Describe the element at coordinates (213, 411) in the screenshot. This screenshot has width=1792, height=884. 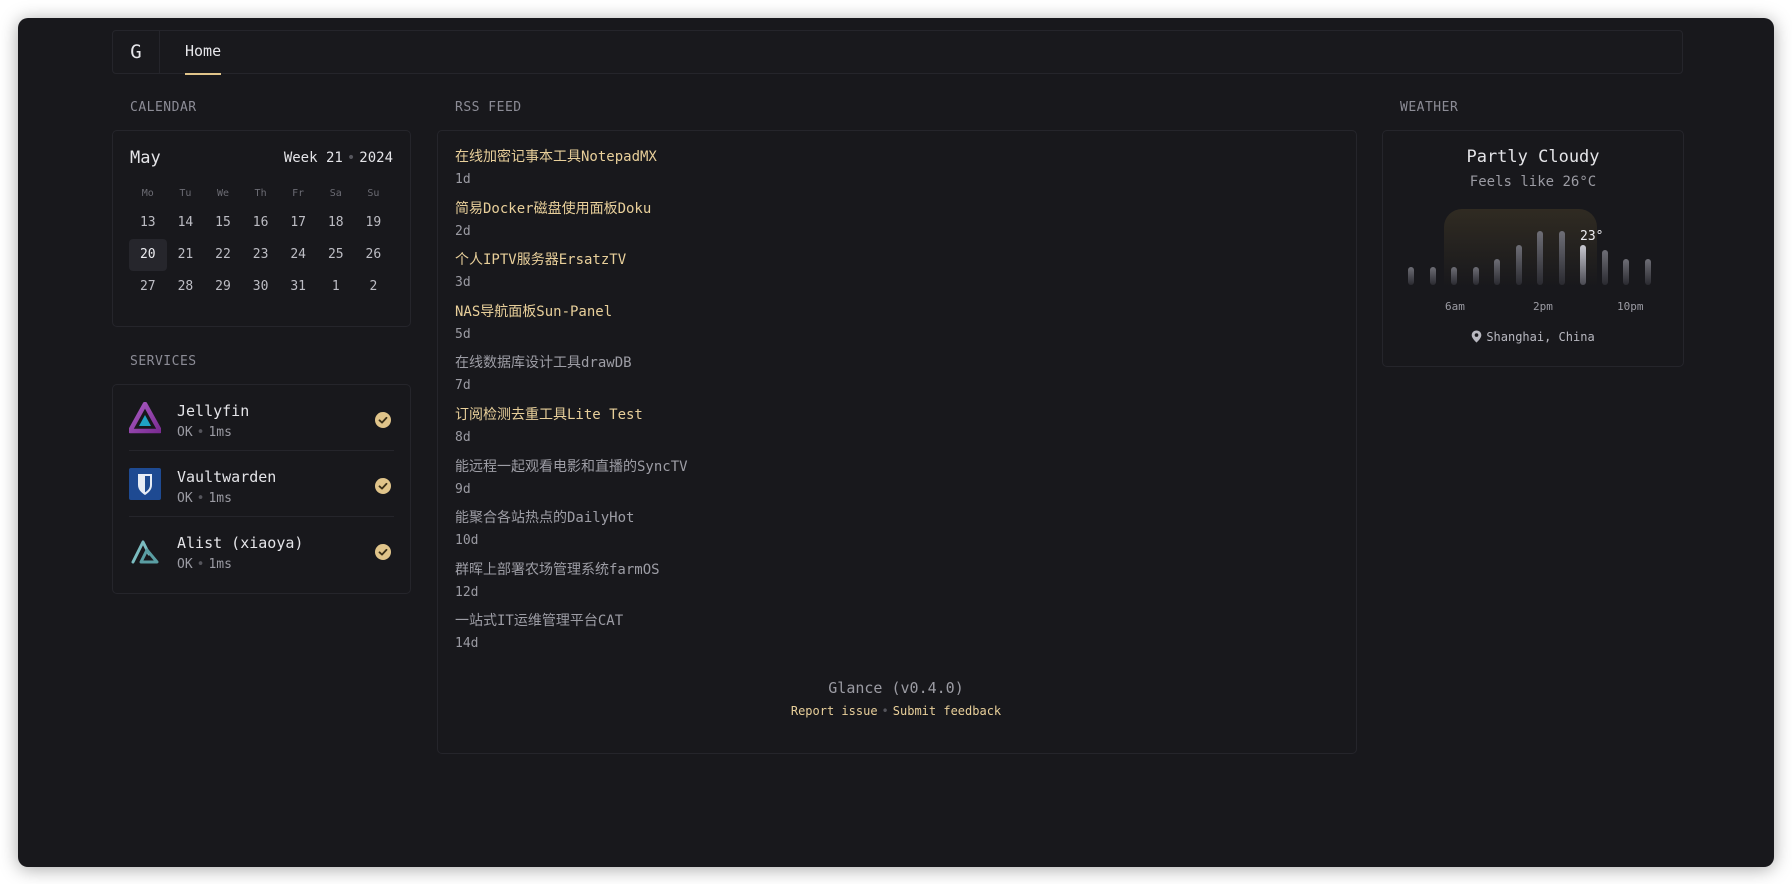
I see `service-name: Jellyfin` at that location.